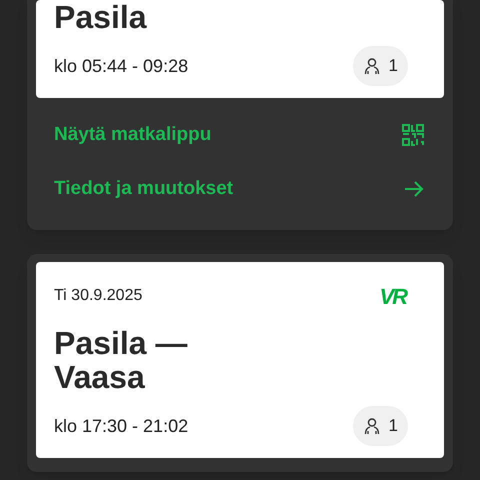 The height and width of the screenshot is (480, 480). I want to click on arrow-right-icon, so click(414, 189).